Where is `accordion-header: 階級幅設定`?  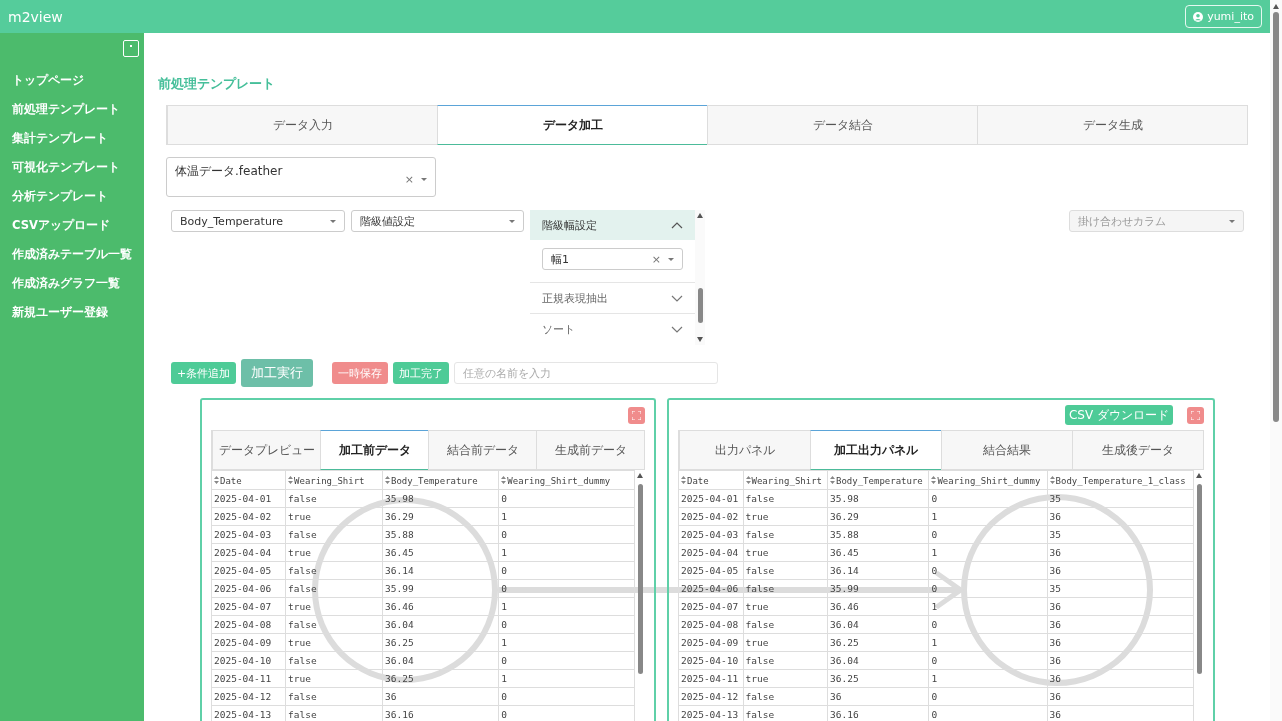 accordion-header: 階級幅設定 is located at coordinates (612, 225).